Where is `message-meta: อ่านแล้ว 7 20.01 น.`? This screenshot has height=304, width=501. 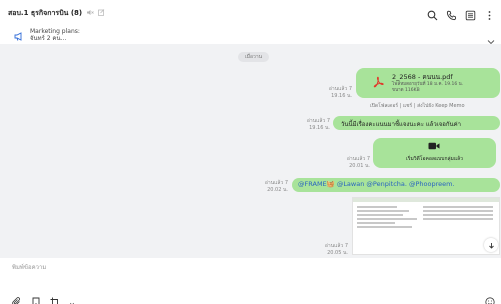
message-meta: อ่านแล้ว 7 20.01 น. is located at coordinates (353, 163).